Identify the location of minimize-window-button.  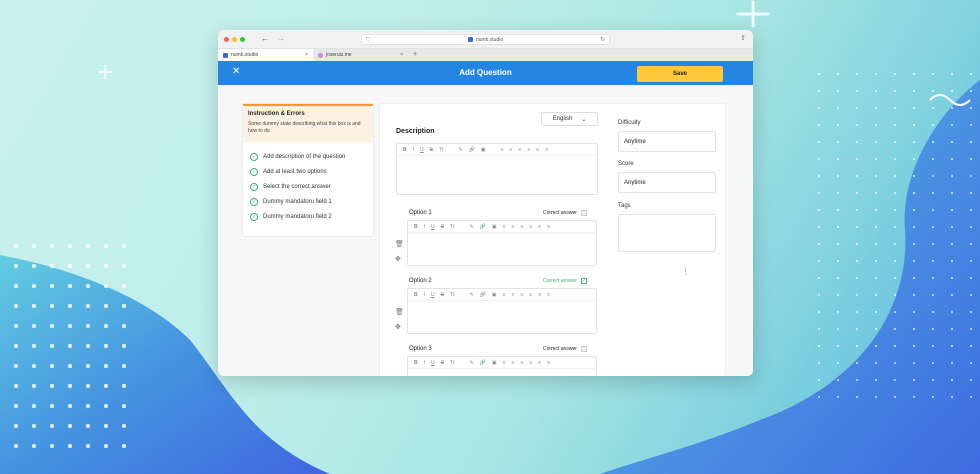
(234, 39).